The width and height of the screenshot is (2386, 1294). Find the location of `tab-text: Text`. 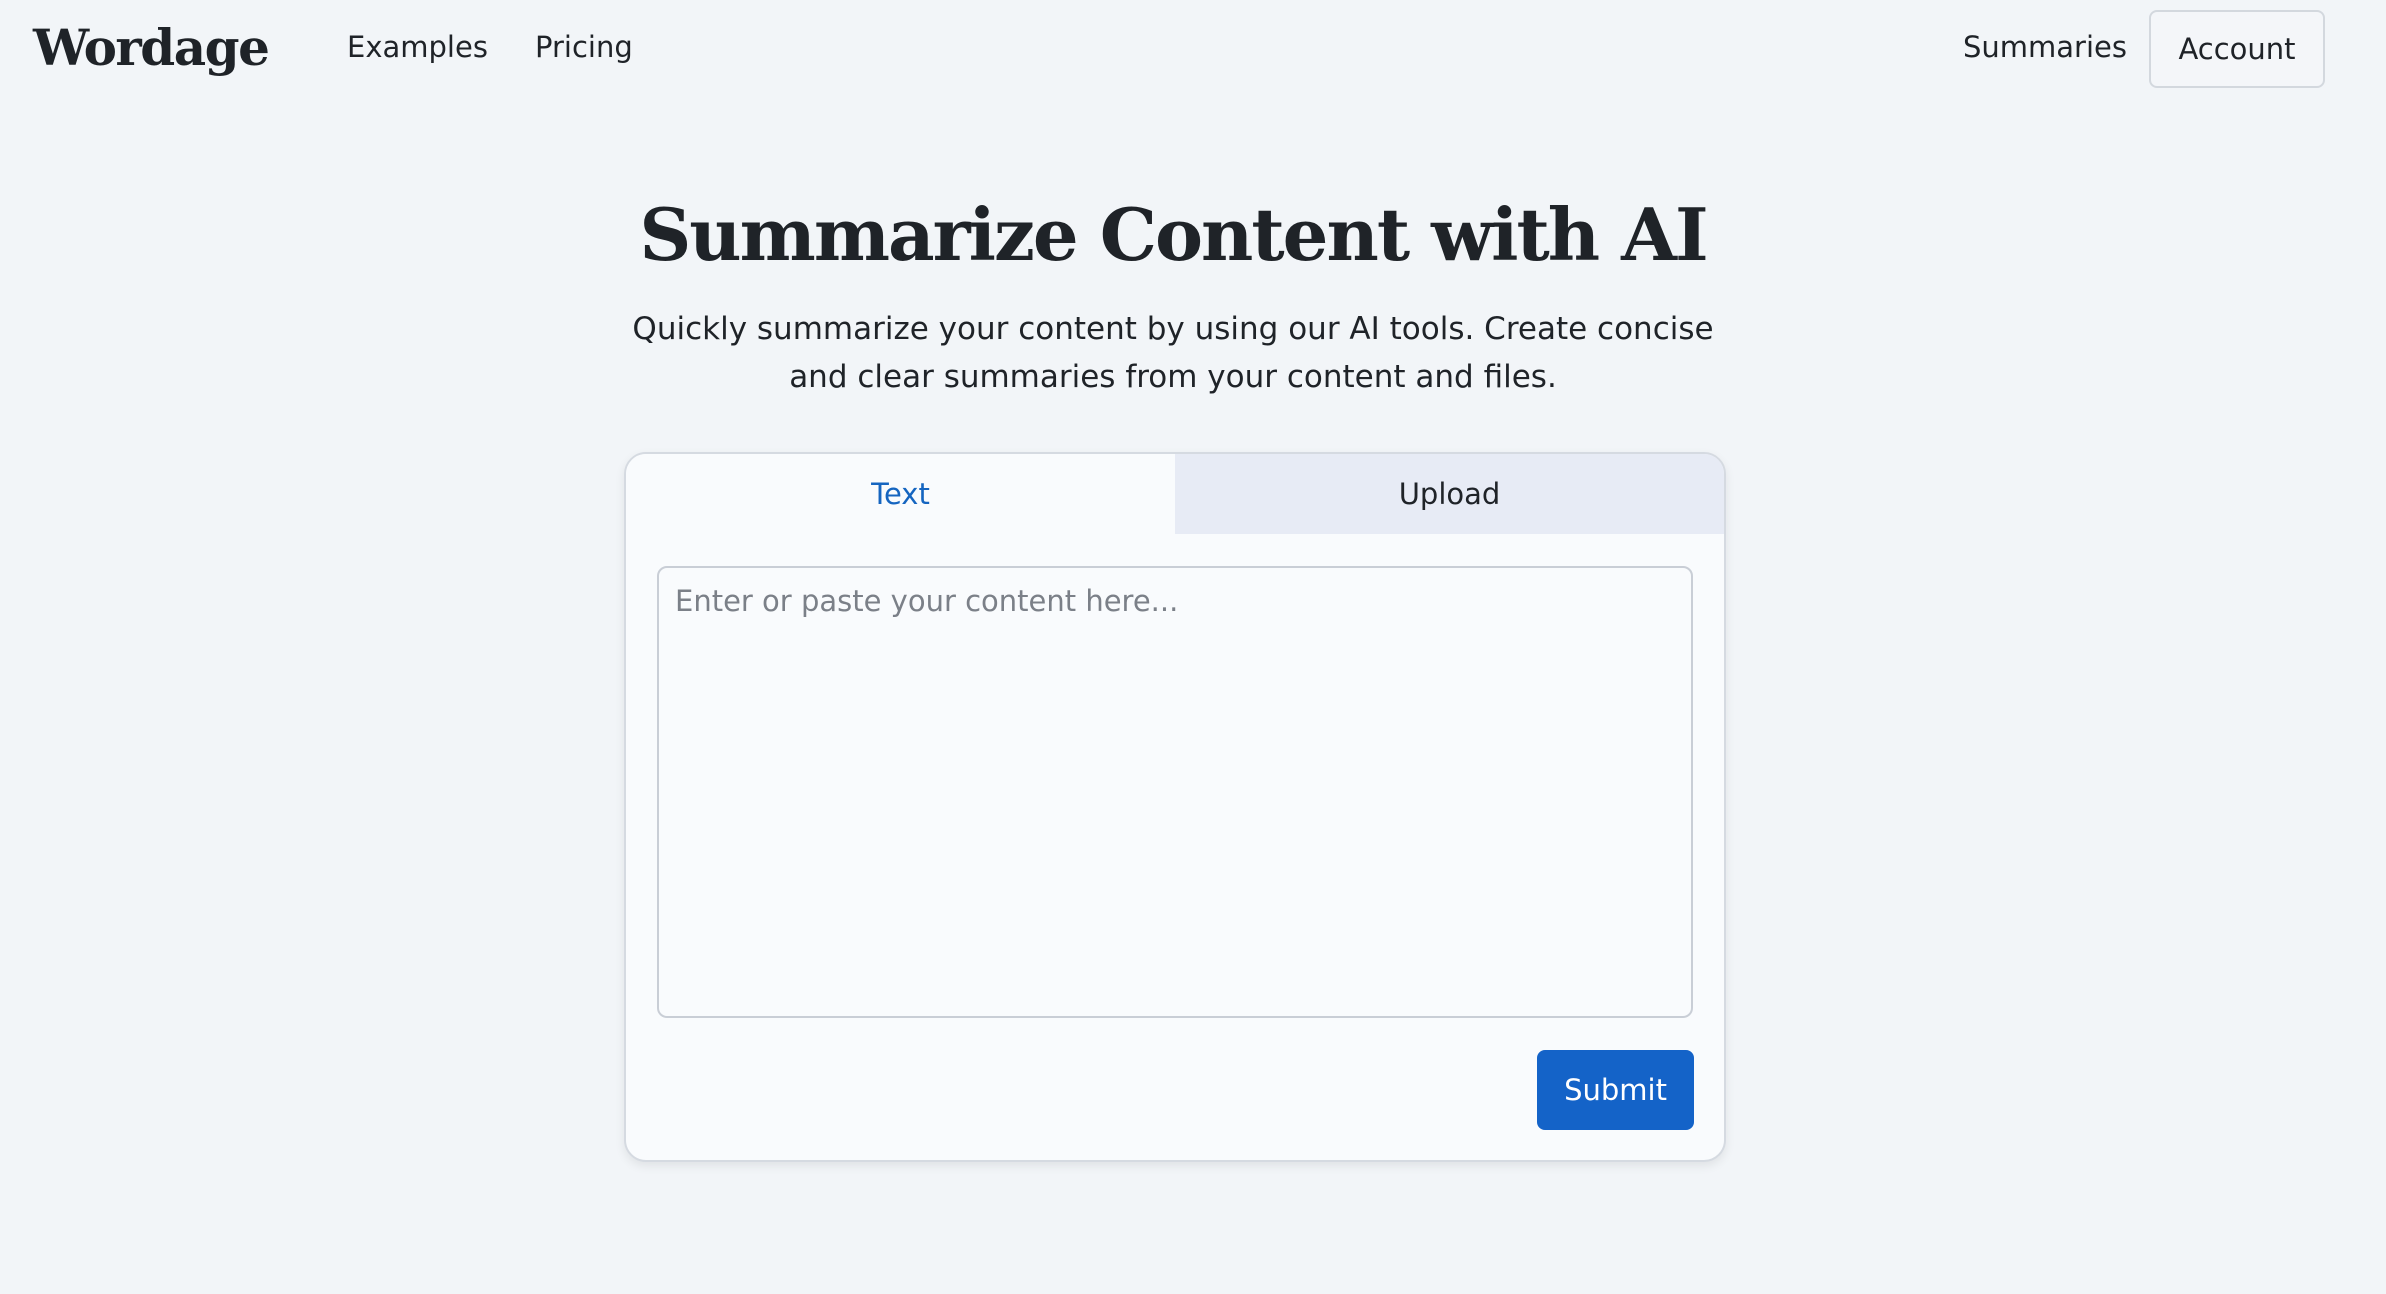

tab-text: Text is located at coordinates (900, 494).